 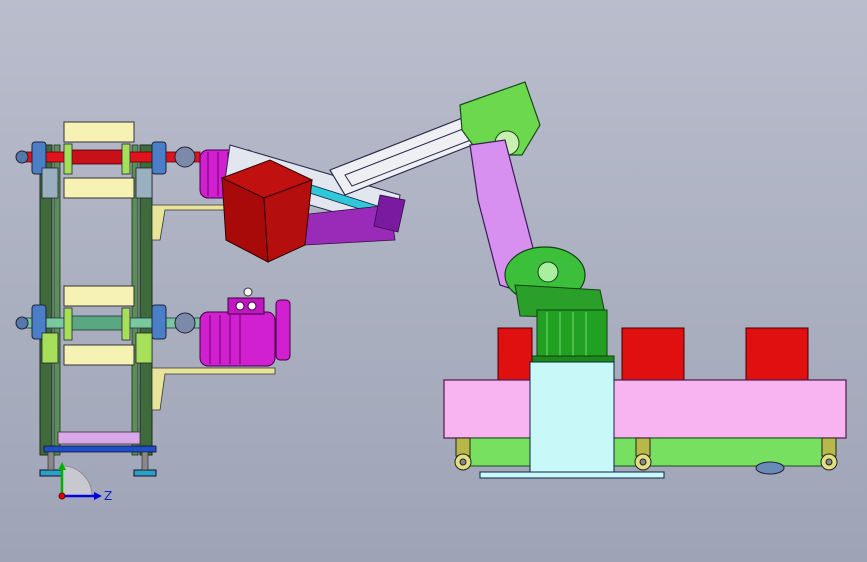 What do you see at coordinates (645, 409) in the screenshot?
I see `pink-rail` at bounding box center [645, 409].